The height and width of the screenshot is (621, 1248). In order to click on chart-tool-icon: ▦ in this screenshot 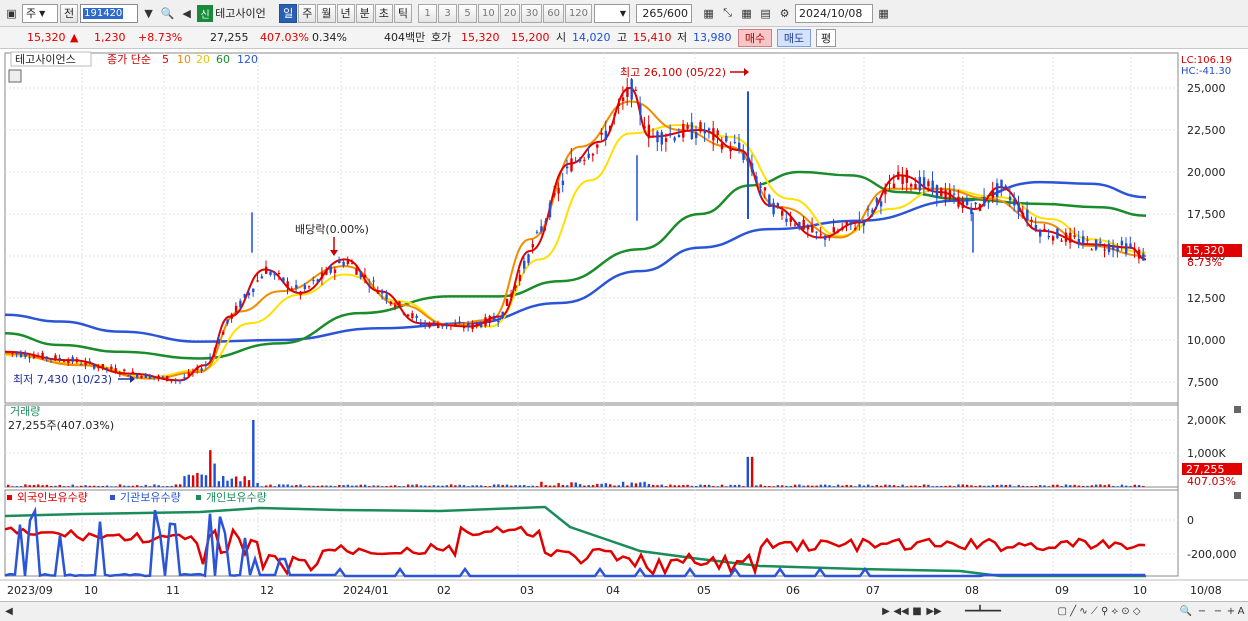, I will do `click(708, 13)`.